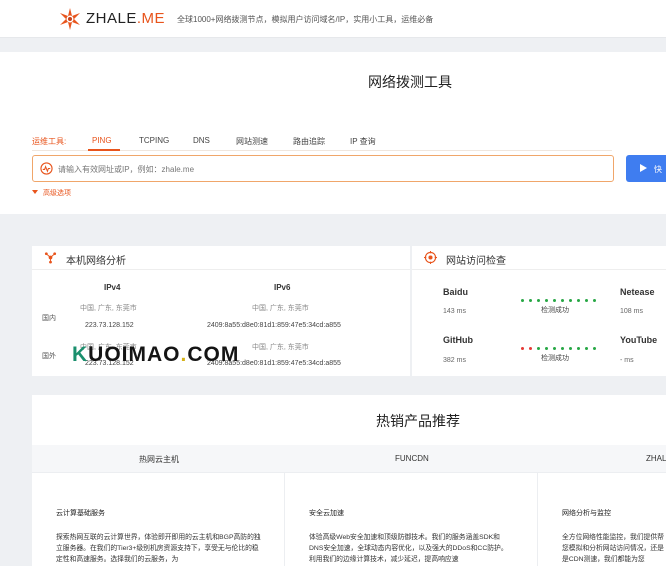 This screenshot has width=666, height=566. I want to click on ipv6-address: 2409:8a55:d8e0:81d1:859:47e5:34cd:a855, so click(274, 325).